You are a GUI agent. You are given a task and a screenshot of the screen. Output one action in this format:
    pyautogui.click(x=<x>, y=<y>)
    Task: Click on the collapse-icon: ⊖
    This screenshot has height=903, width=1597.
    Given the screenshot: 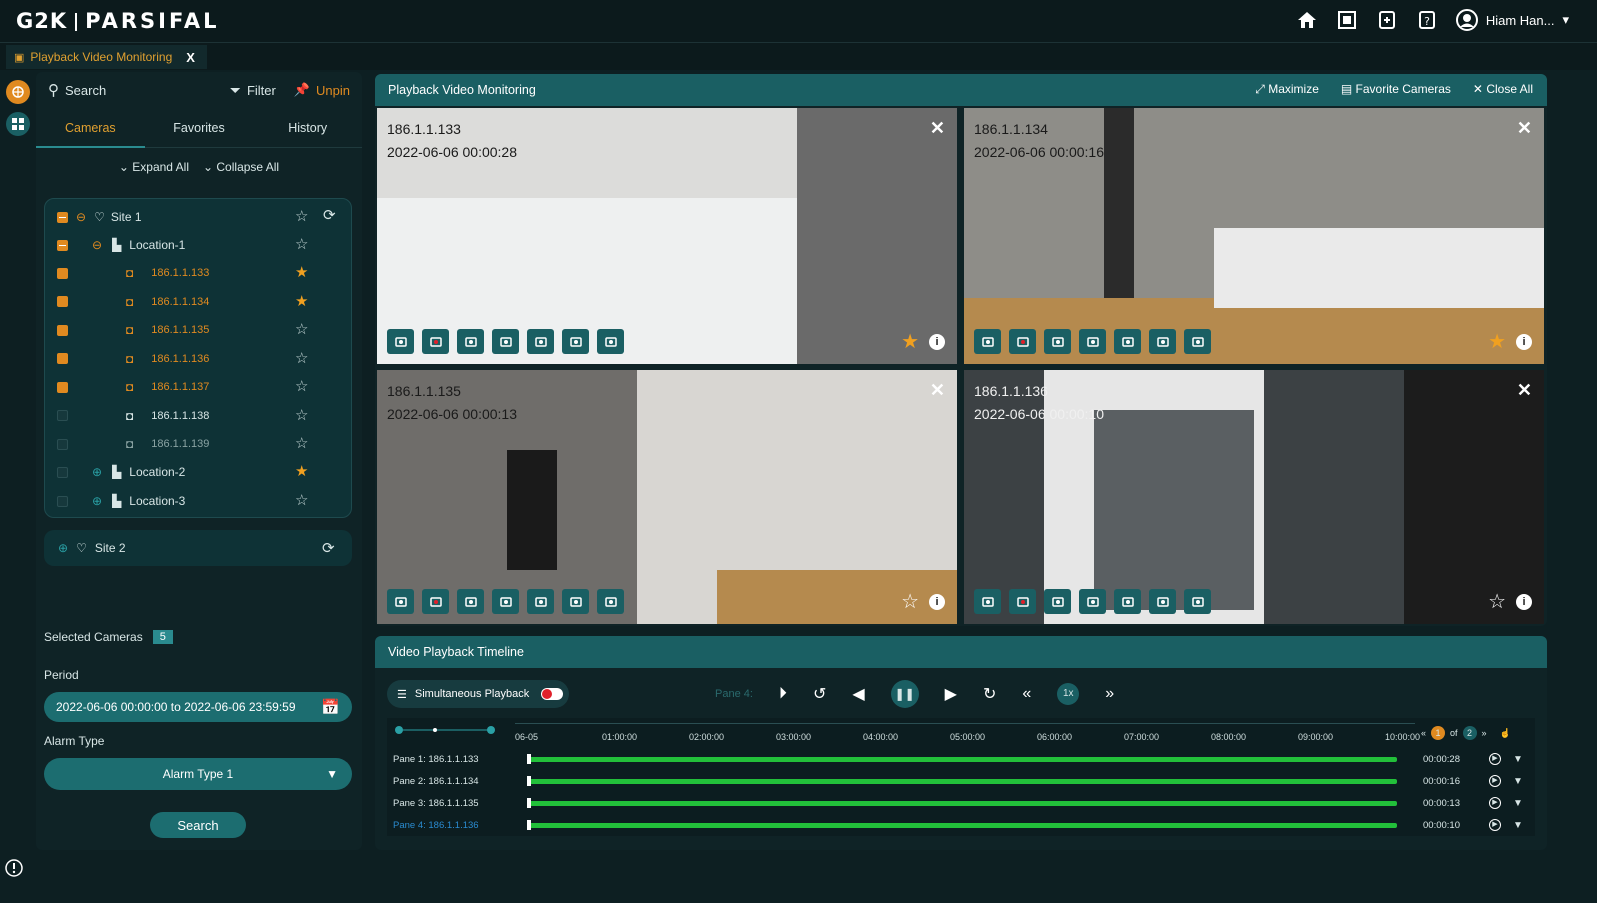 What is the action you would take?
    pyautogui.click(x=97, y=245)
    